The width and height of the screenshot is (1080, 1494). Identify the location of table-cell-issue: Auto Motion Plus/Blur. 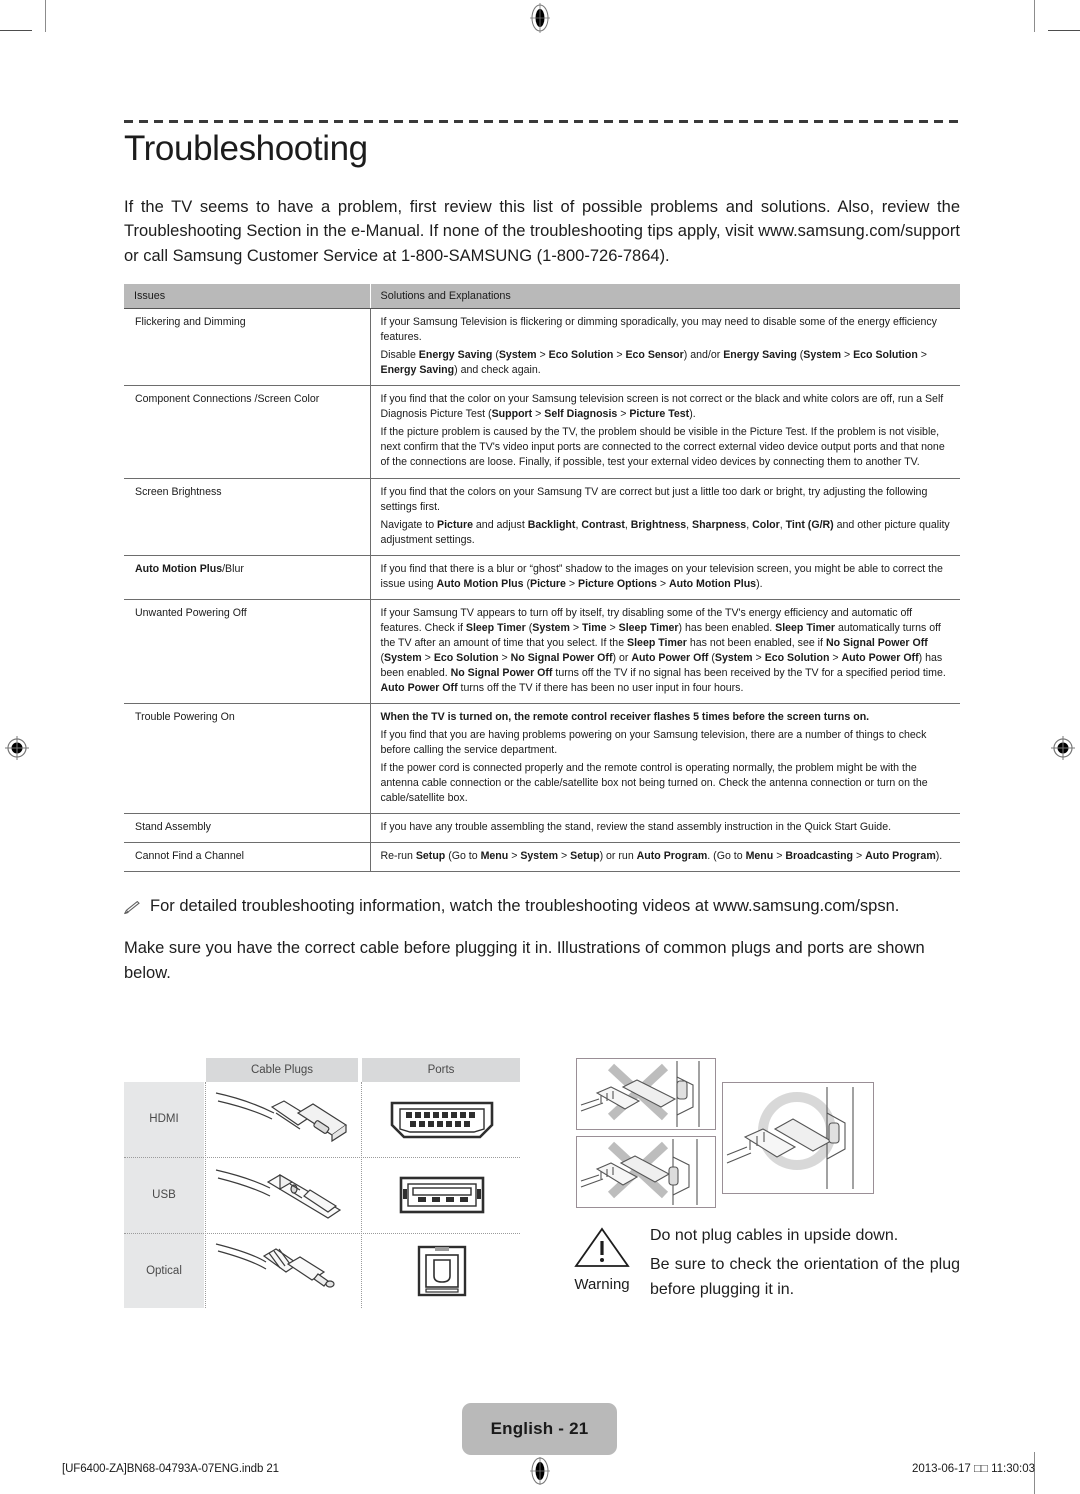
(247, 577).